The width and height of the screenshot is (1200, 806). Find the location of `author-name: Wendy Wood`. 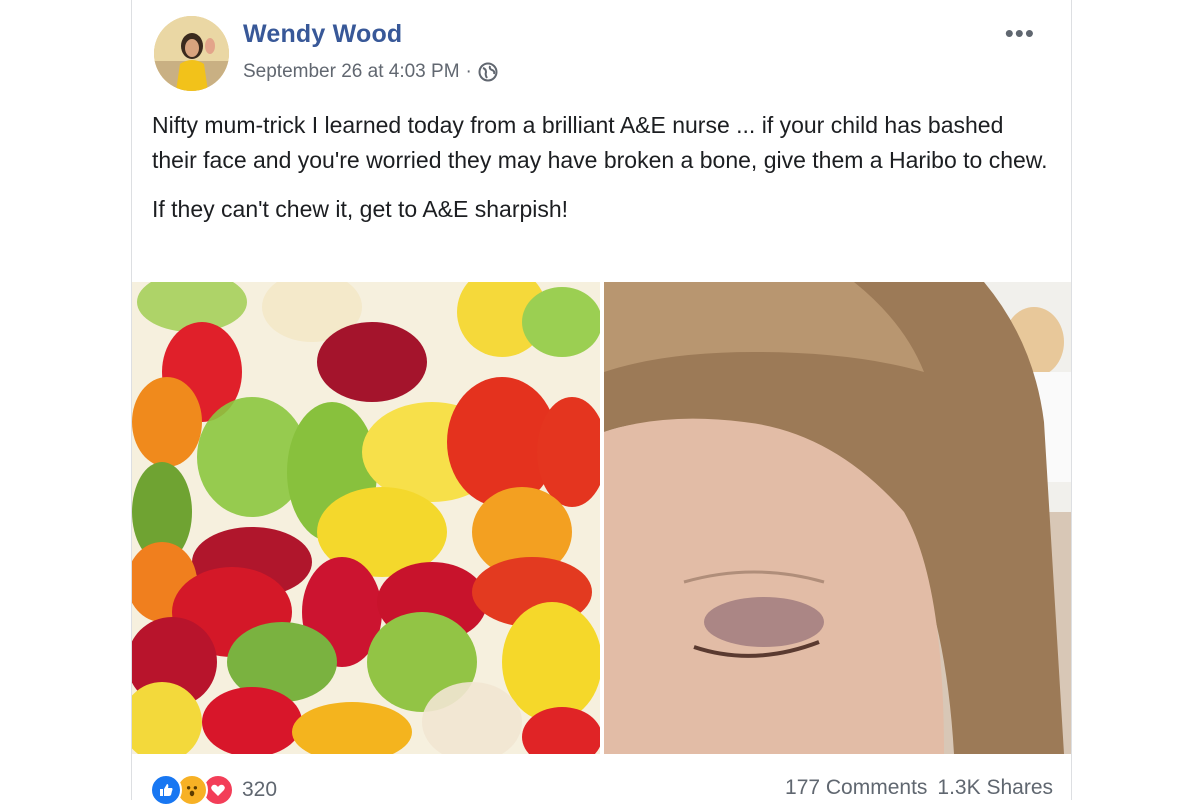

author-name: Wendy Wood is located at coordinates (322, 34).